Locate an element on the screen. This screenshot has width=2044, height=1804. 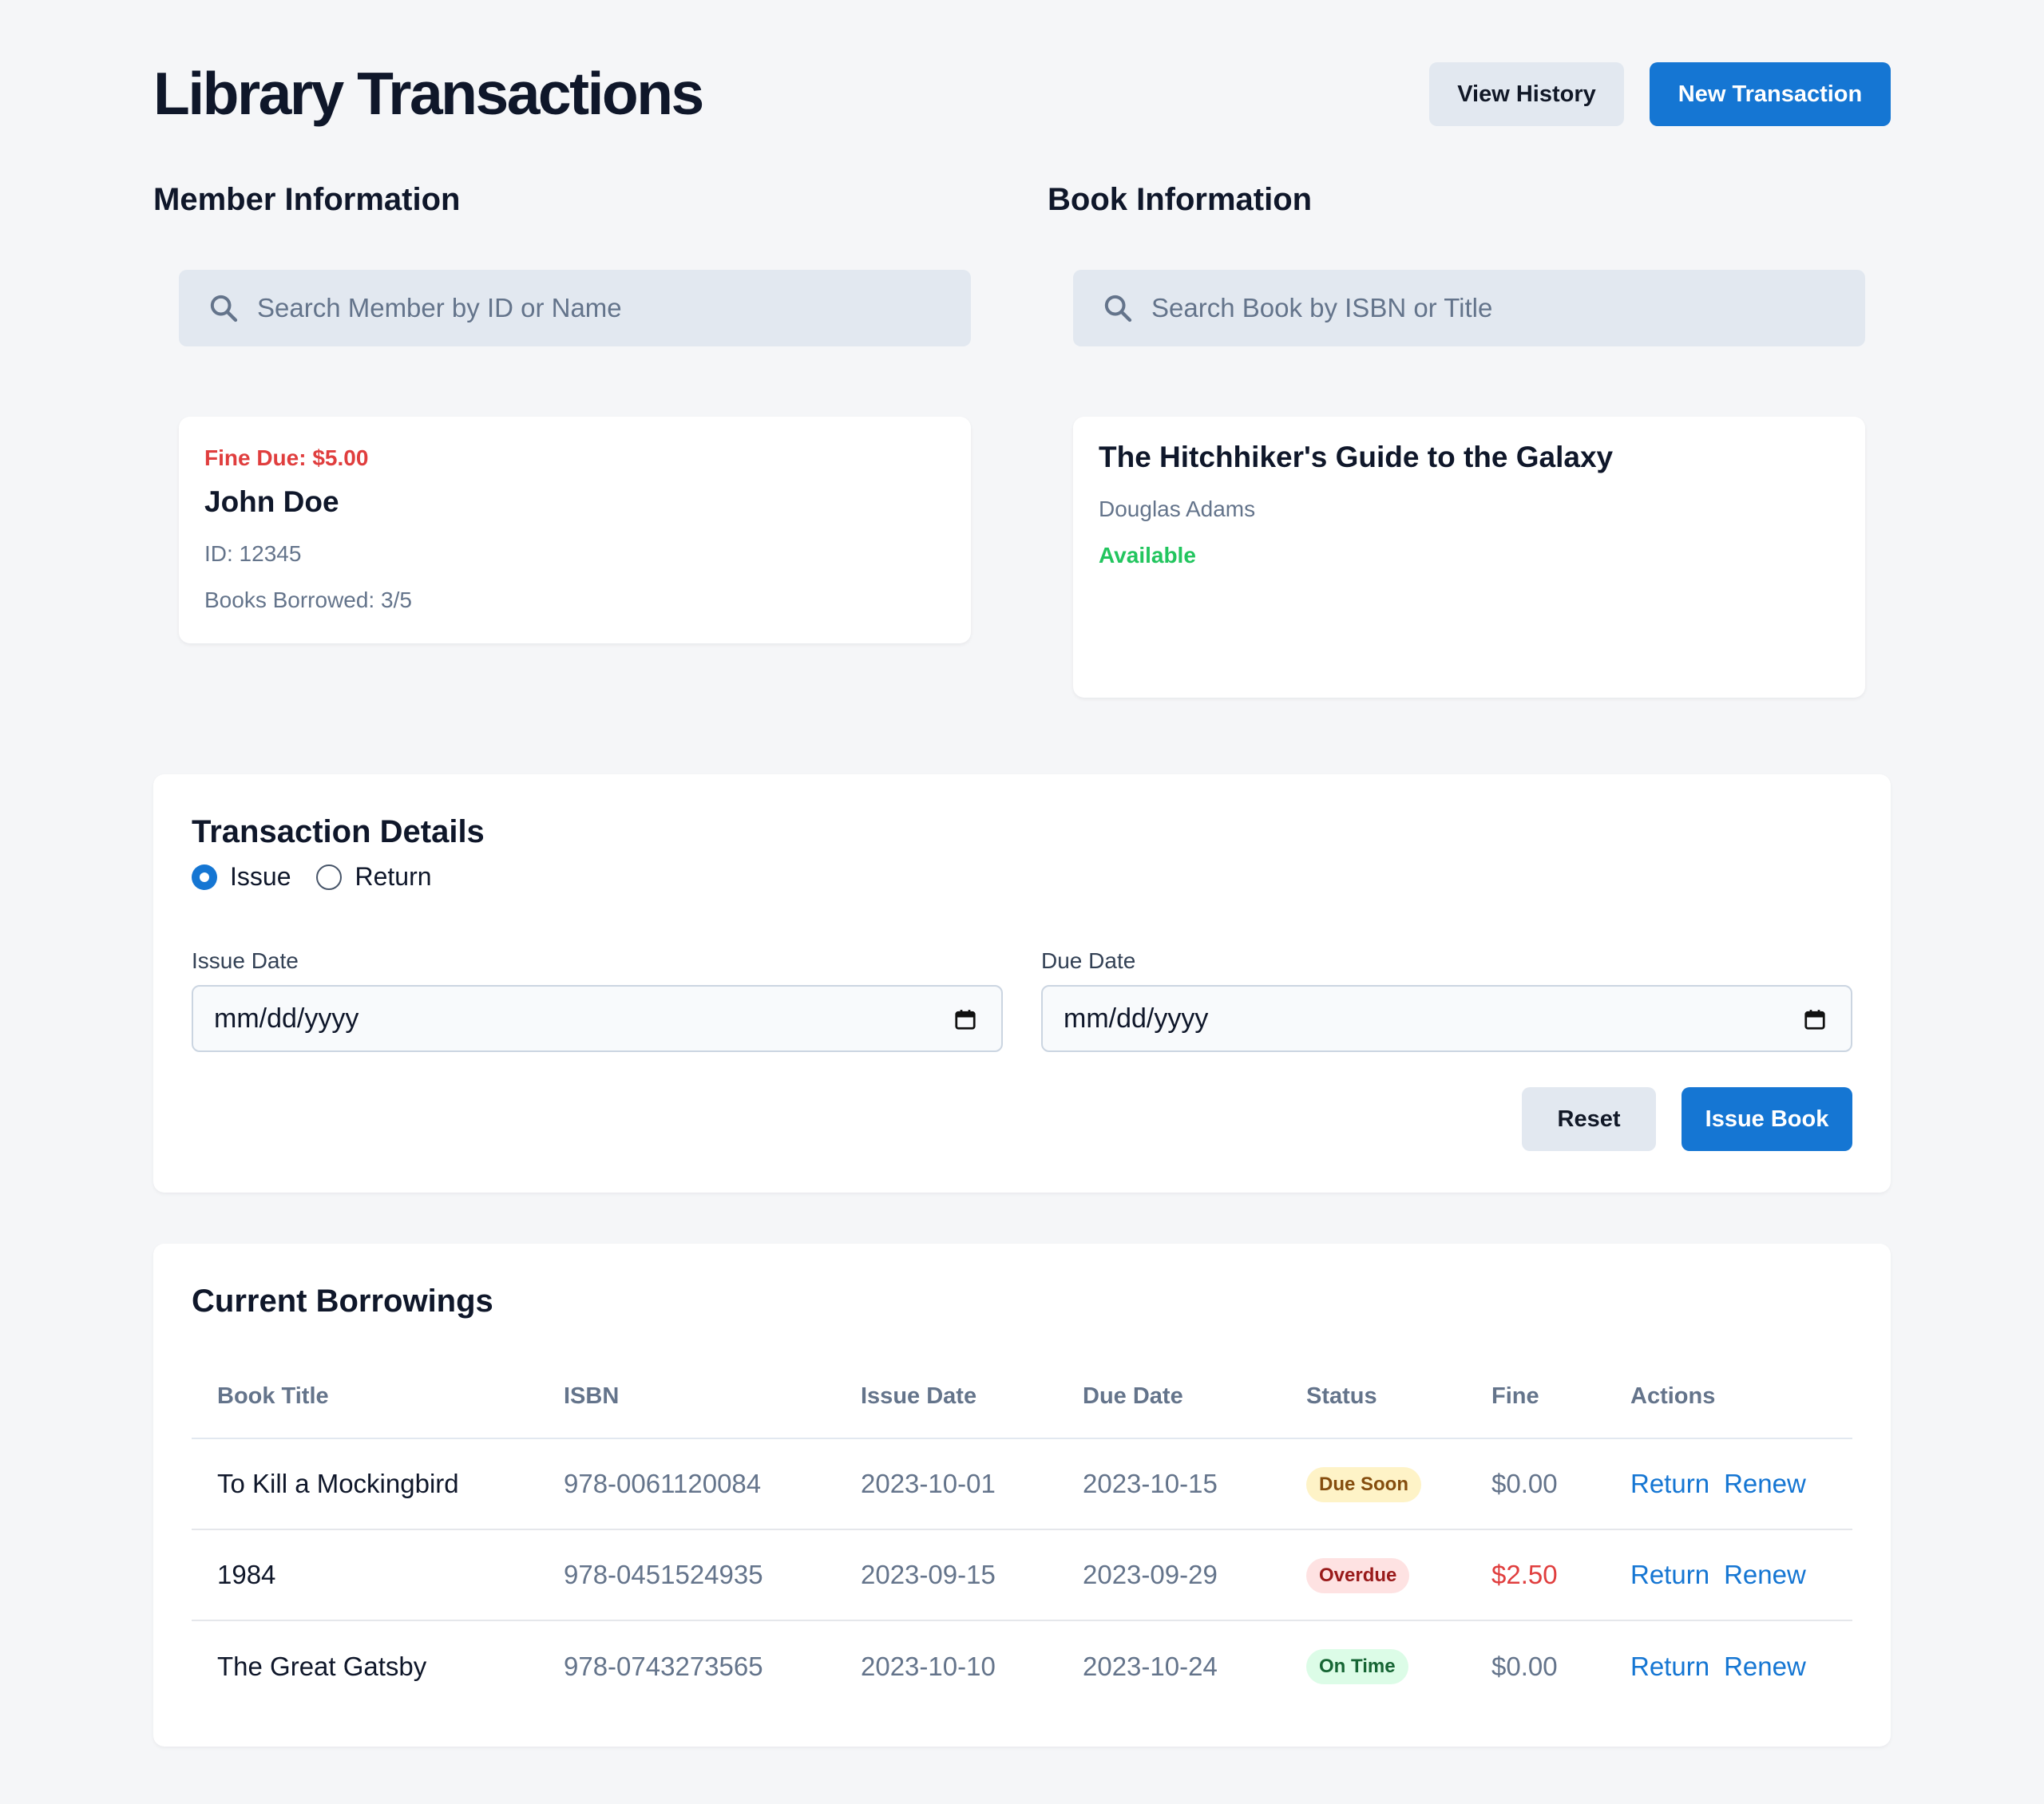
cell-isbn: 978-0451524935 is located at coordinates (686, 1575).